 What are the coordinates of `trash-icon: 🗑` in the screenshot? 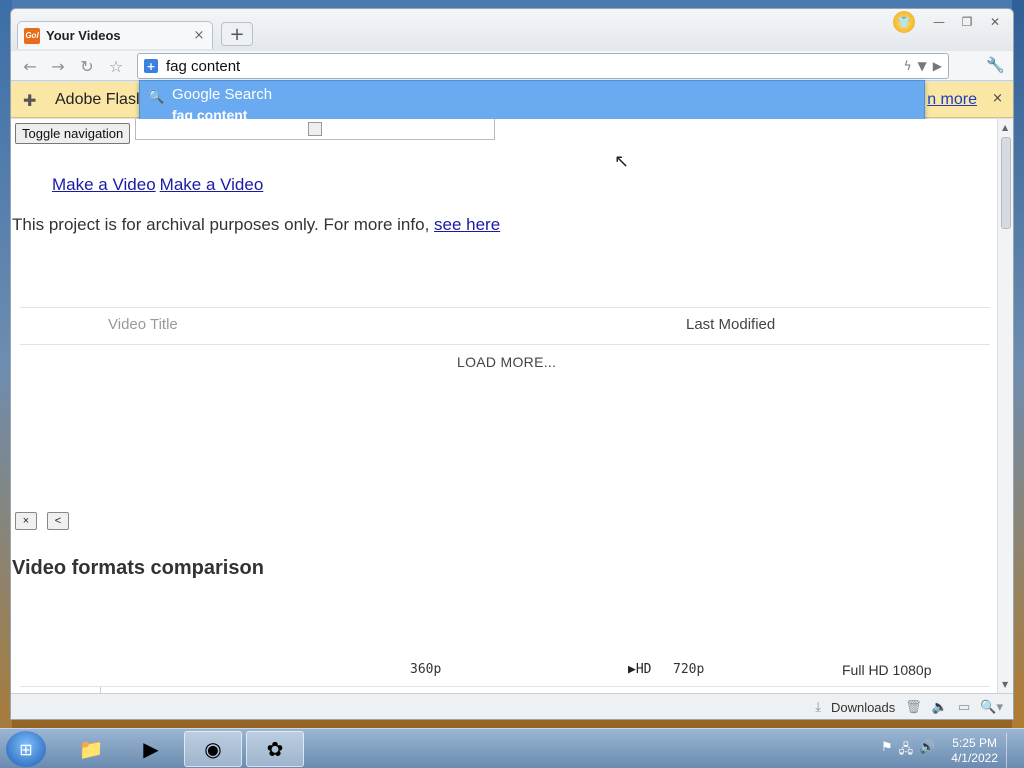 It's located at (913, 707).